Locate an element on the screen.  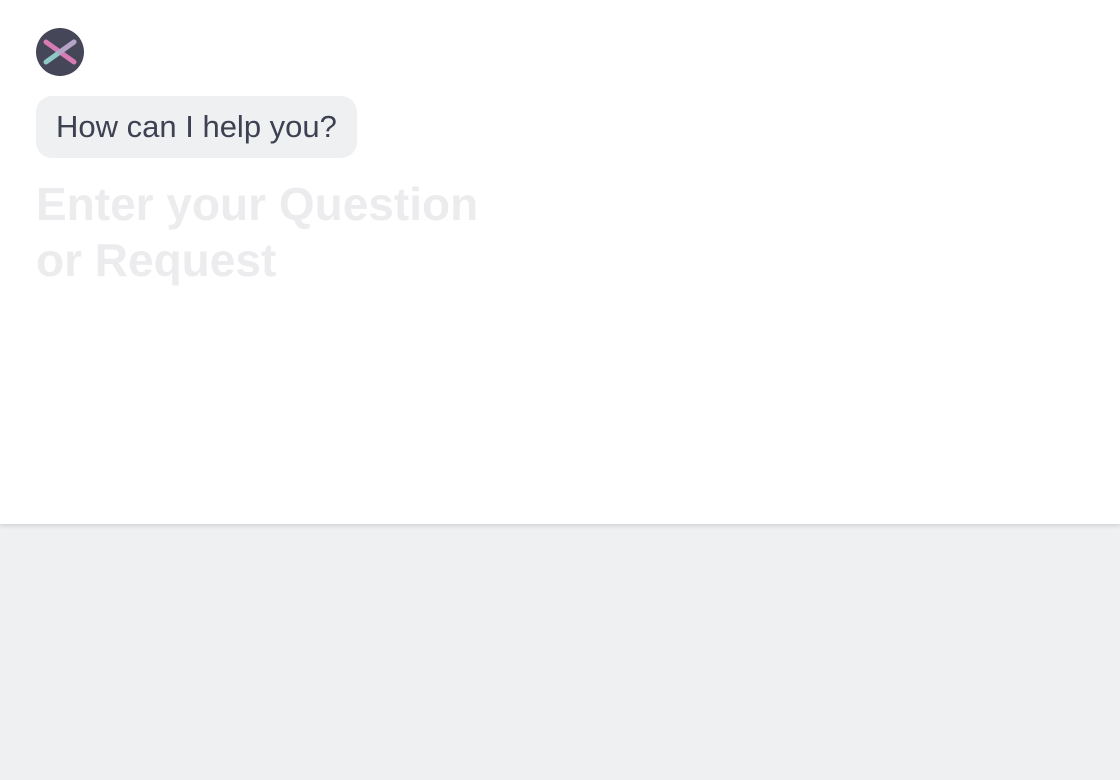
assistant-greeting-bubble: How can I help you? is located at coordinates (196, 127).